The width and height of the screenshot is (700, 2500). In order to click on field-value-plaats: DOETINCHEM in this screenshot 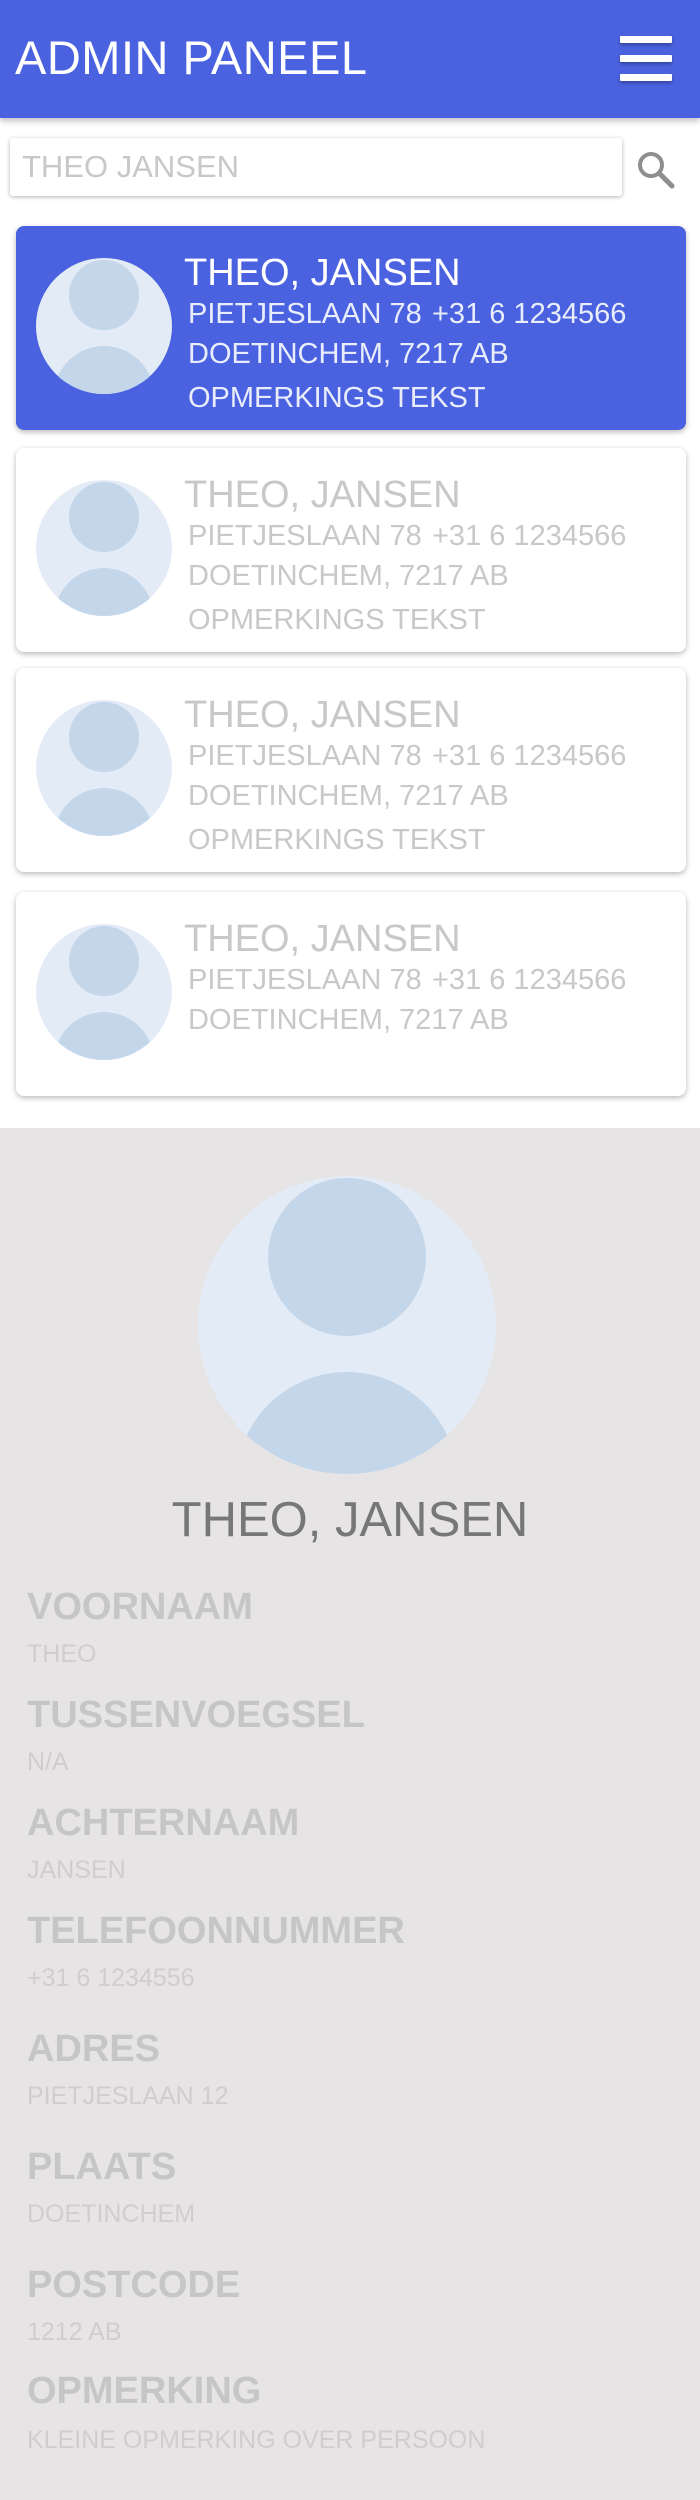, I will do `click(111, 2214)`.